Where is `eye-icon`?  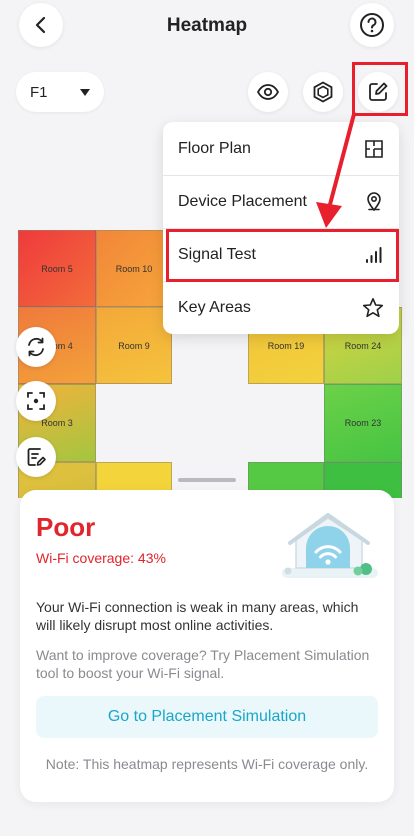
eye-icon is located at coordinates (268, 92).